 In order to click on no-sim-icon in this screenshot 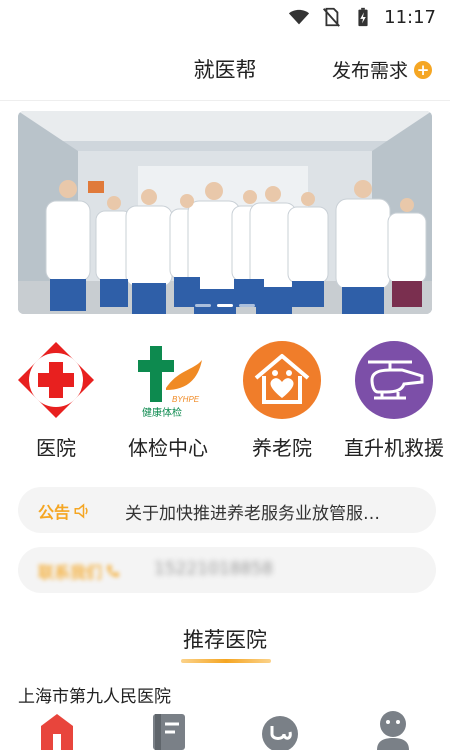, I will do `click(332, 17)`.